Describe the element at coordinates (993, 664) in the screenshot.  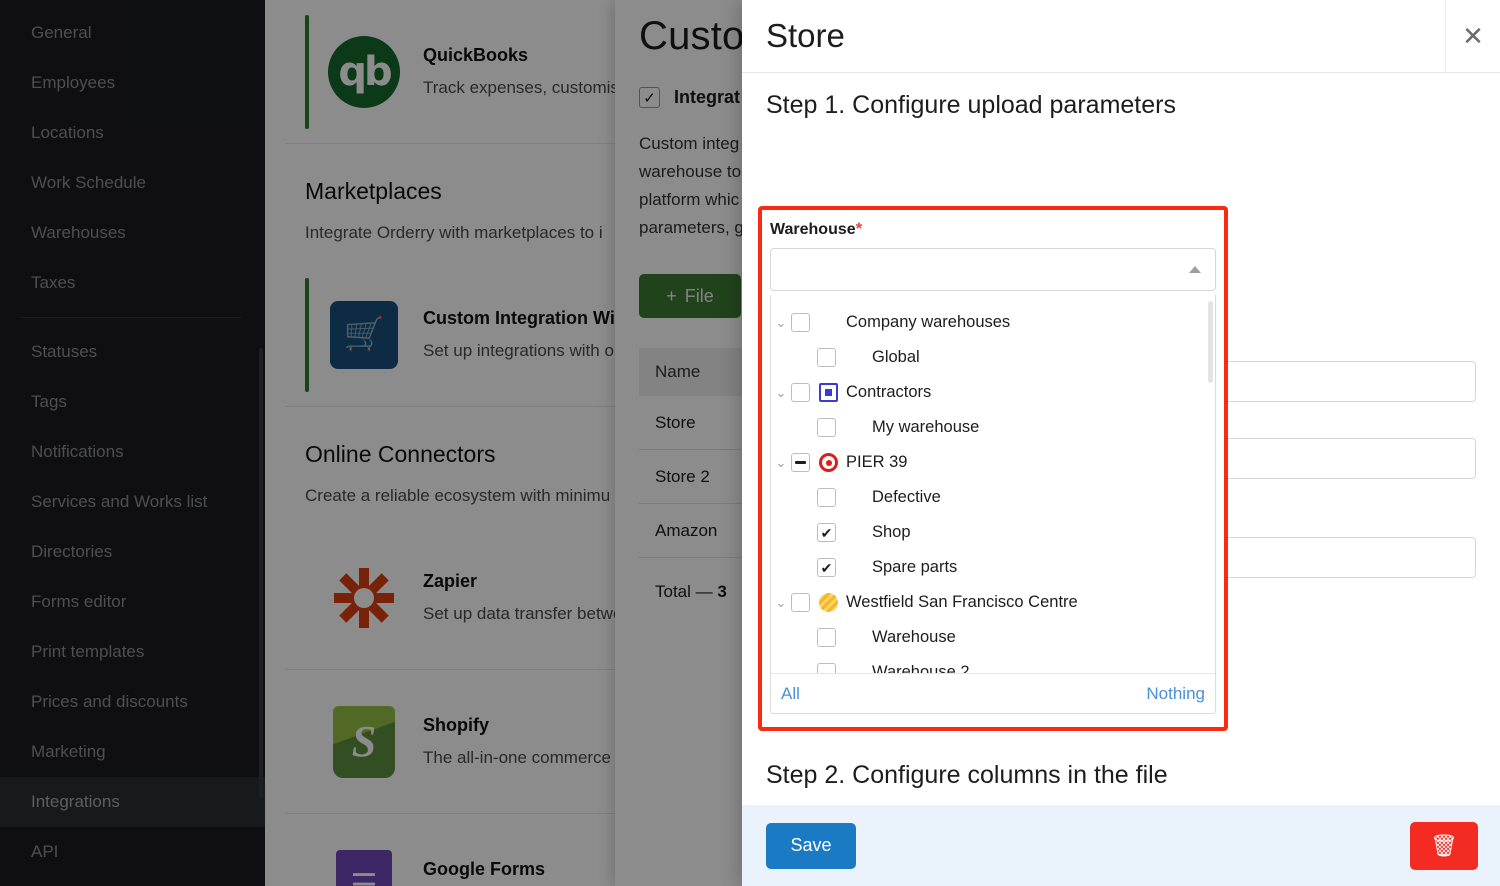
I see `warehouse-tree-item: ⌄Warehouse 2` at that location.